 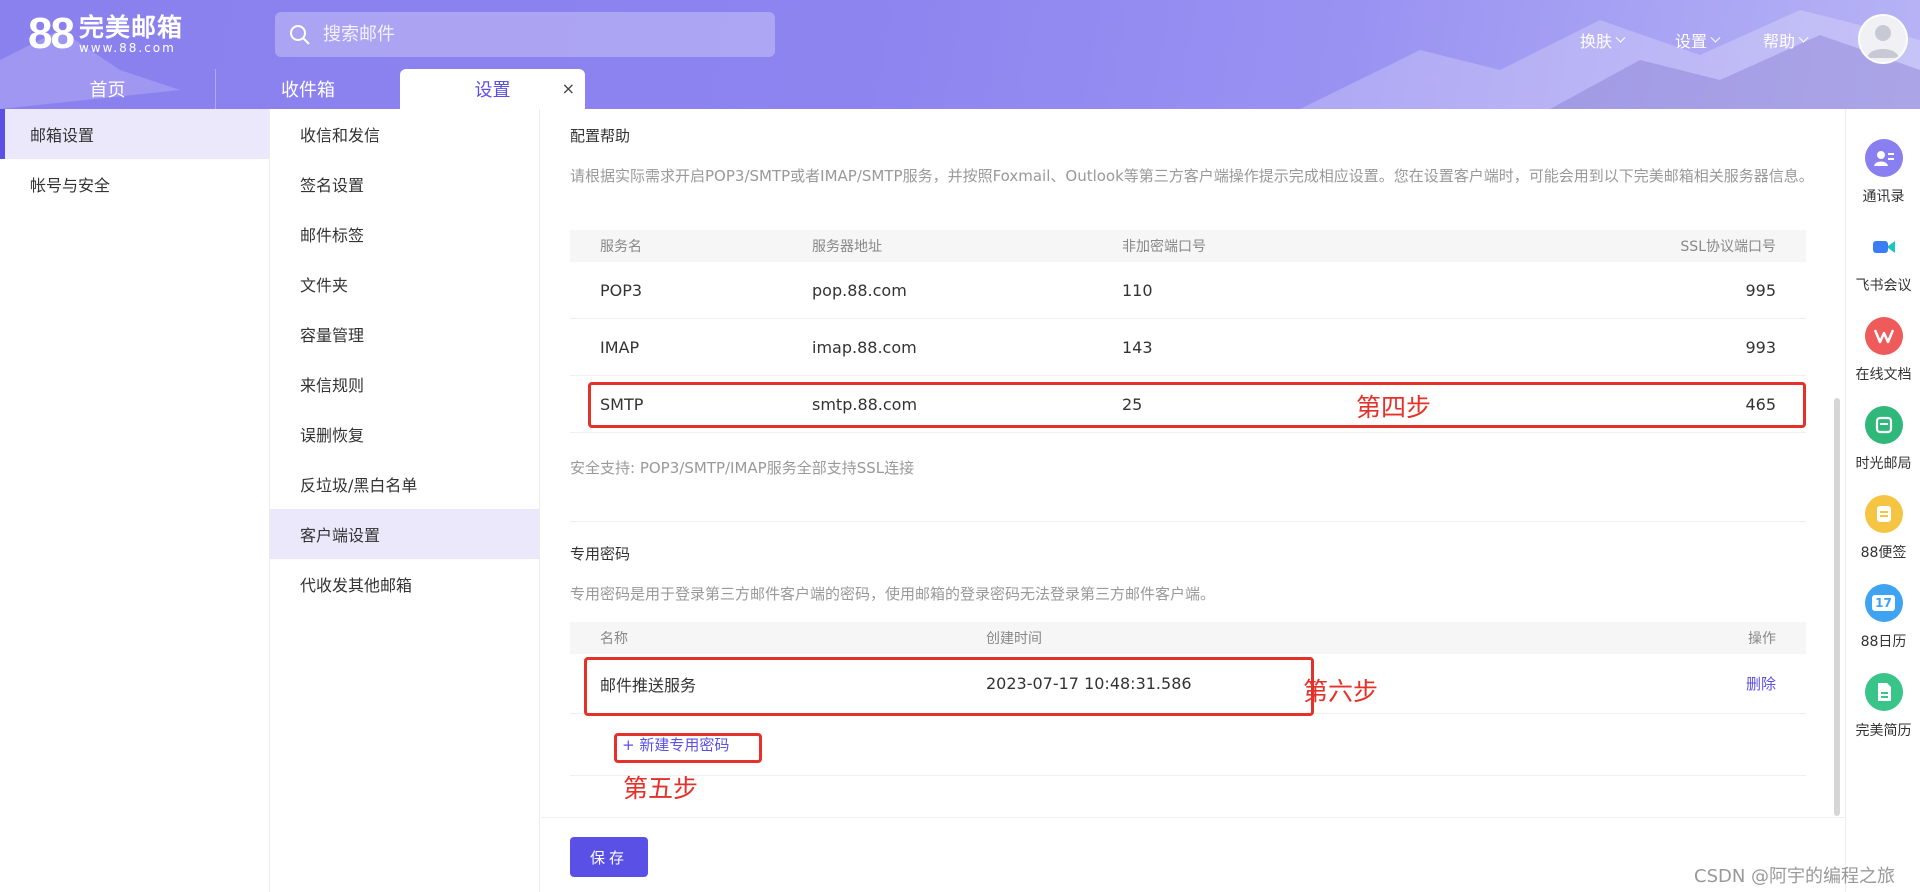 I want to click on subnav-item: 反垃圾/黑白名单, so click(x=404, y=484).